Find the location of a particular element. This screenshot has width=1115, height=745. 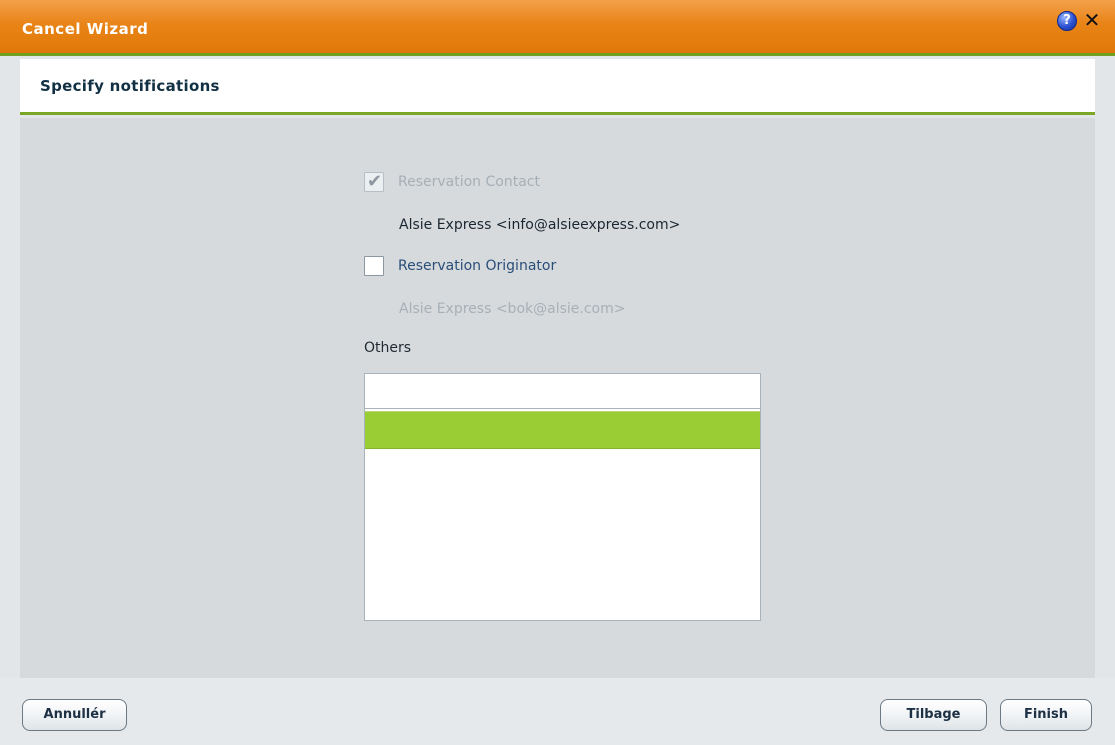

reservation-contact-label: Reservation Contact is located at coordinates (469, 182).